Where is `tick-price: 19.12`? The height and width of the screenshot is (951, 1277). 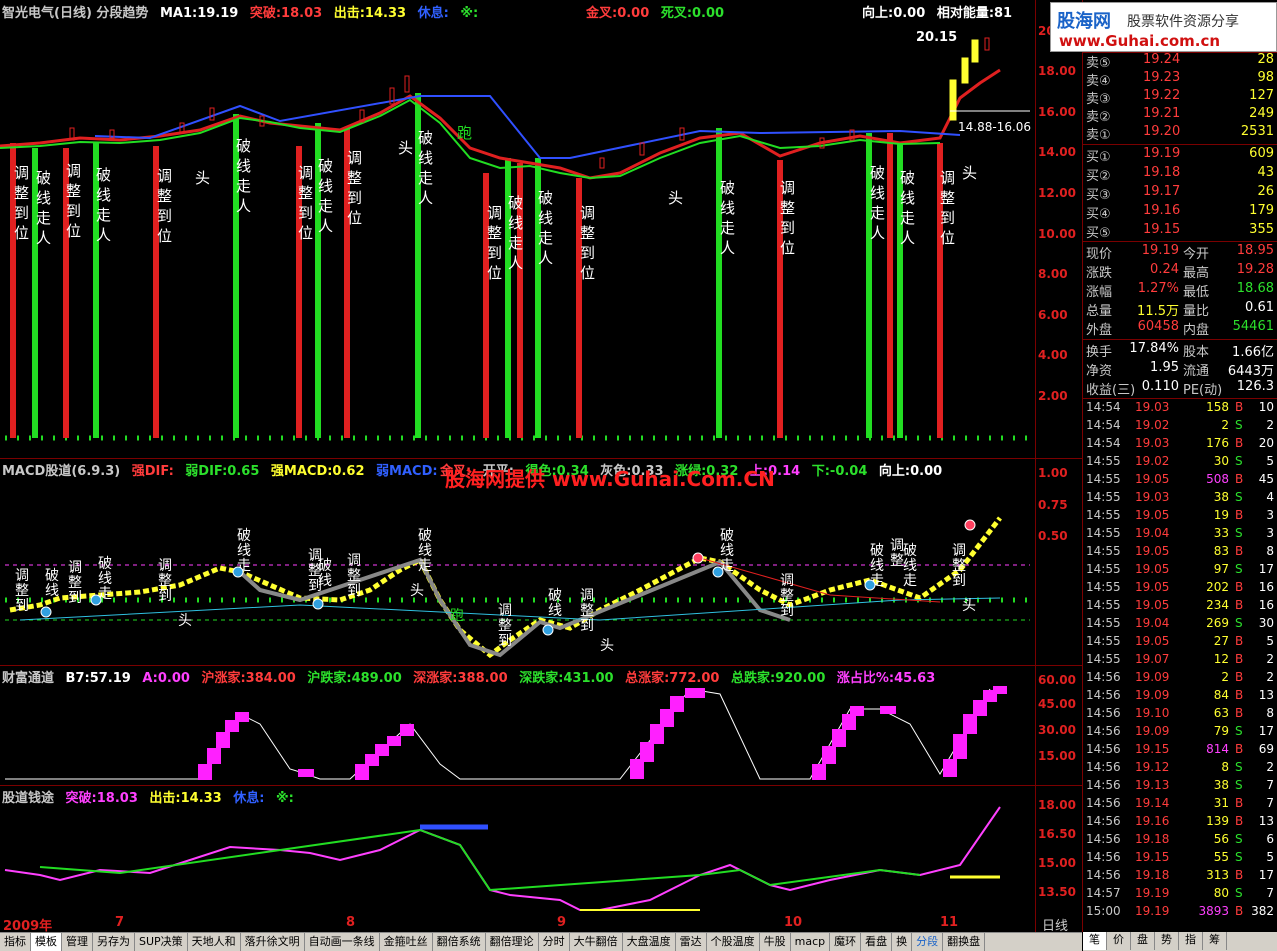
tick-price: 19.12 is located at coordinates (1152, 767).